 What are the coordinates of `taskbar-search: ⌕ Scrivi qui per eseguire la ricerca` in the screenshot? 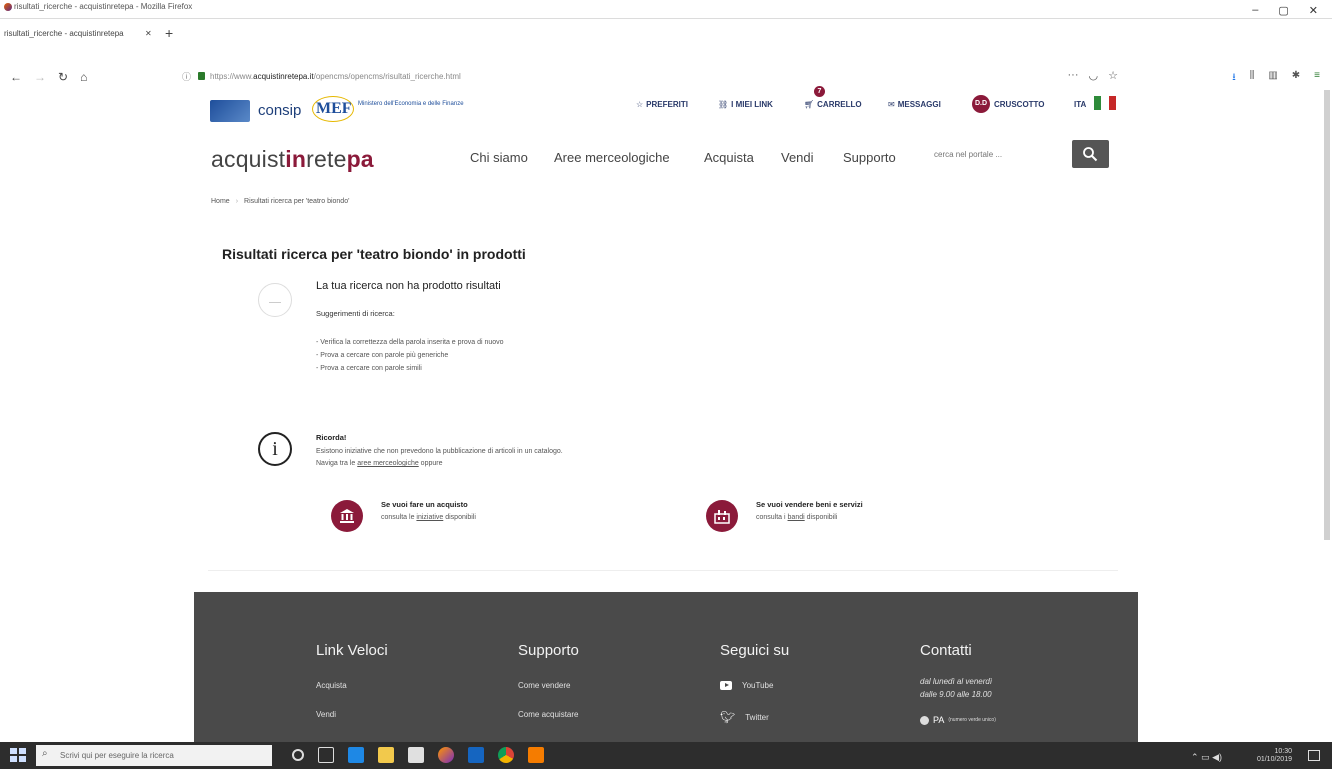 It's located at (154, 755).